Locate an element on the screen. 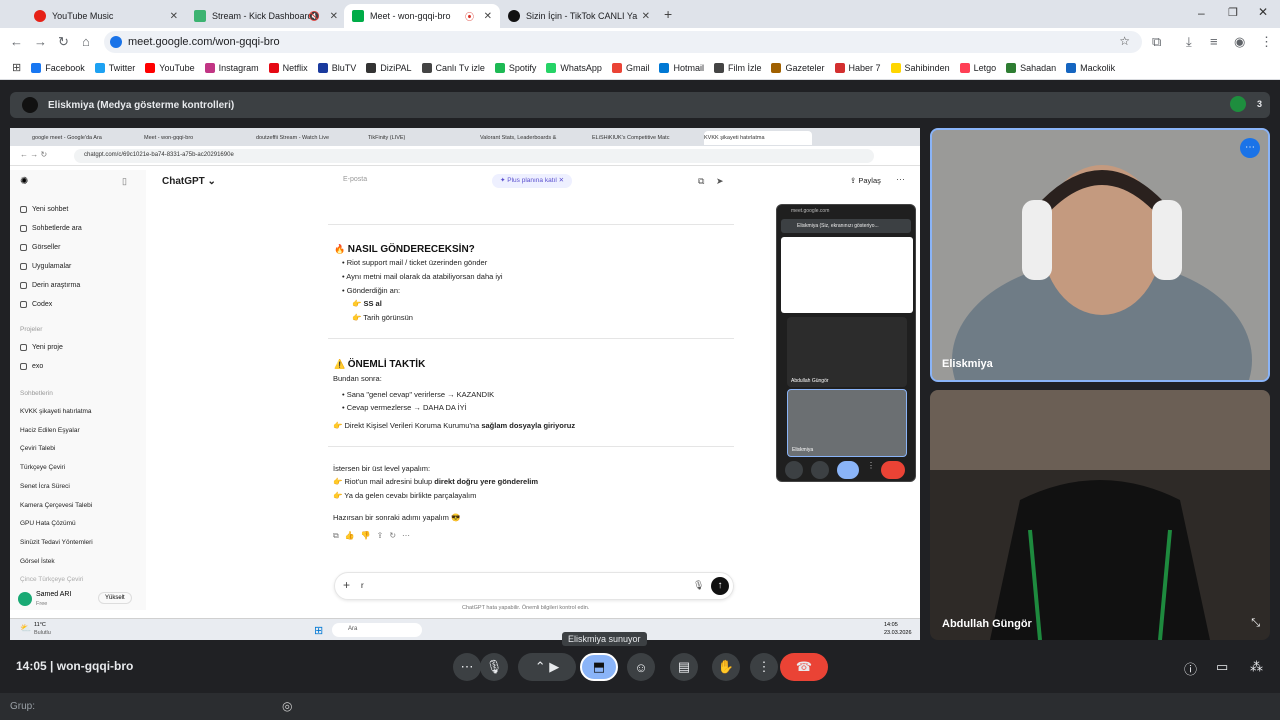 This screenshot has height=720, width=1280. bookmark-item: Canlı Tv izle is located at coordinates (453, 67).